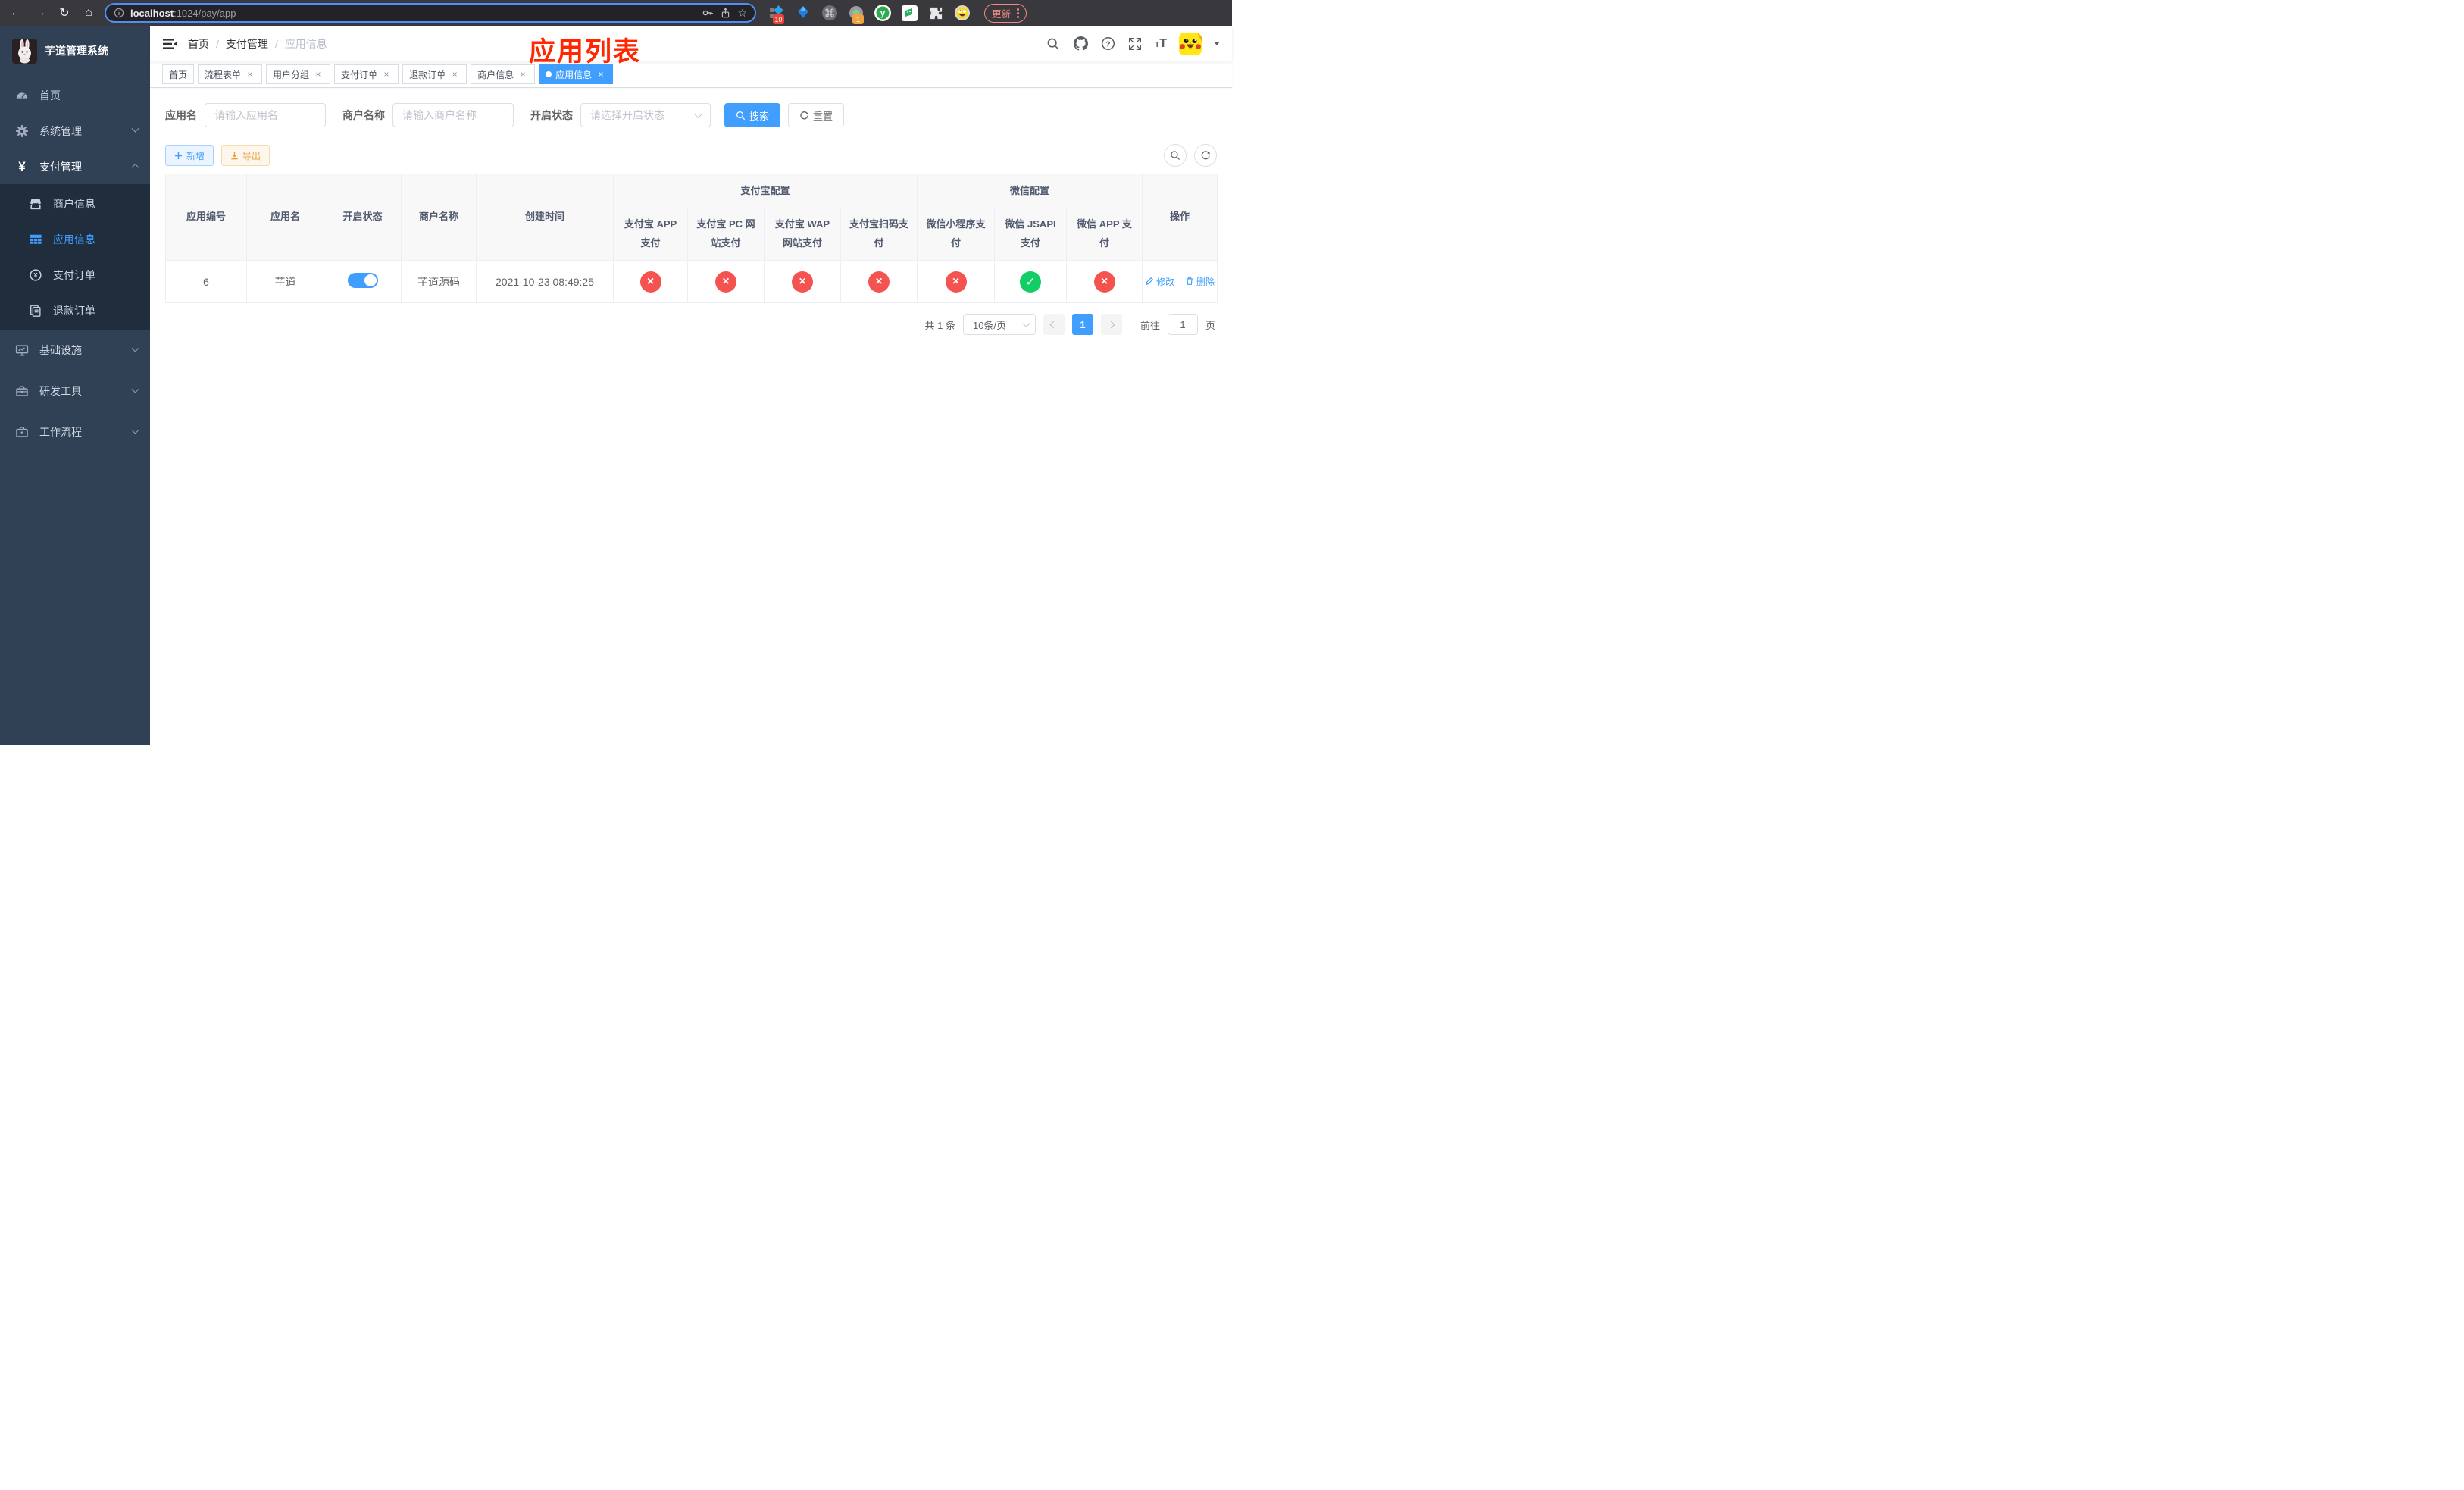 The width and height of the screenshot is (2464, 1490). I want to click on extensions-puzzle-icon, so click(935, 13).